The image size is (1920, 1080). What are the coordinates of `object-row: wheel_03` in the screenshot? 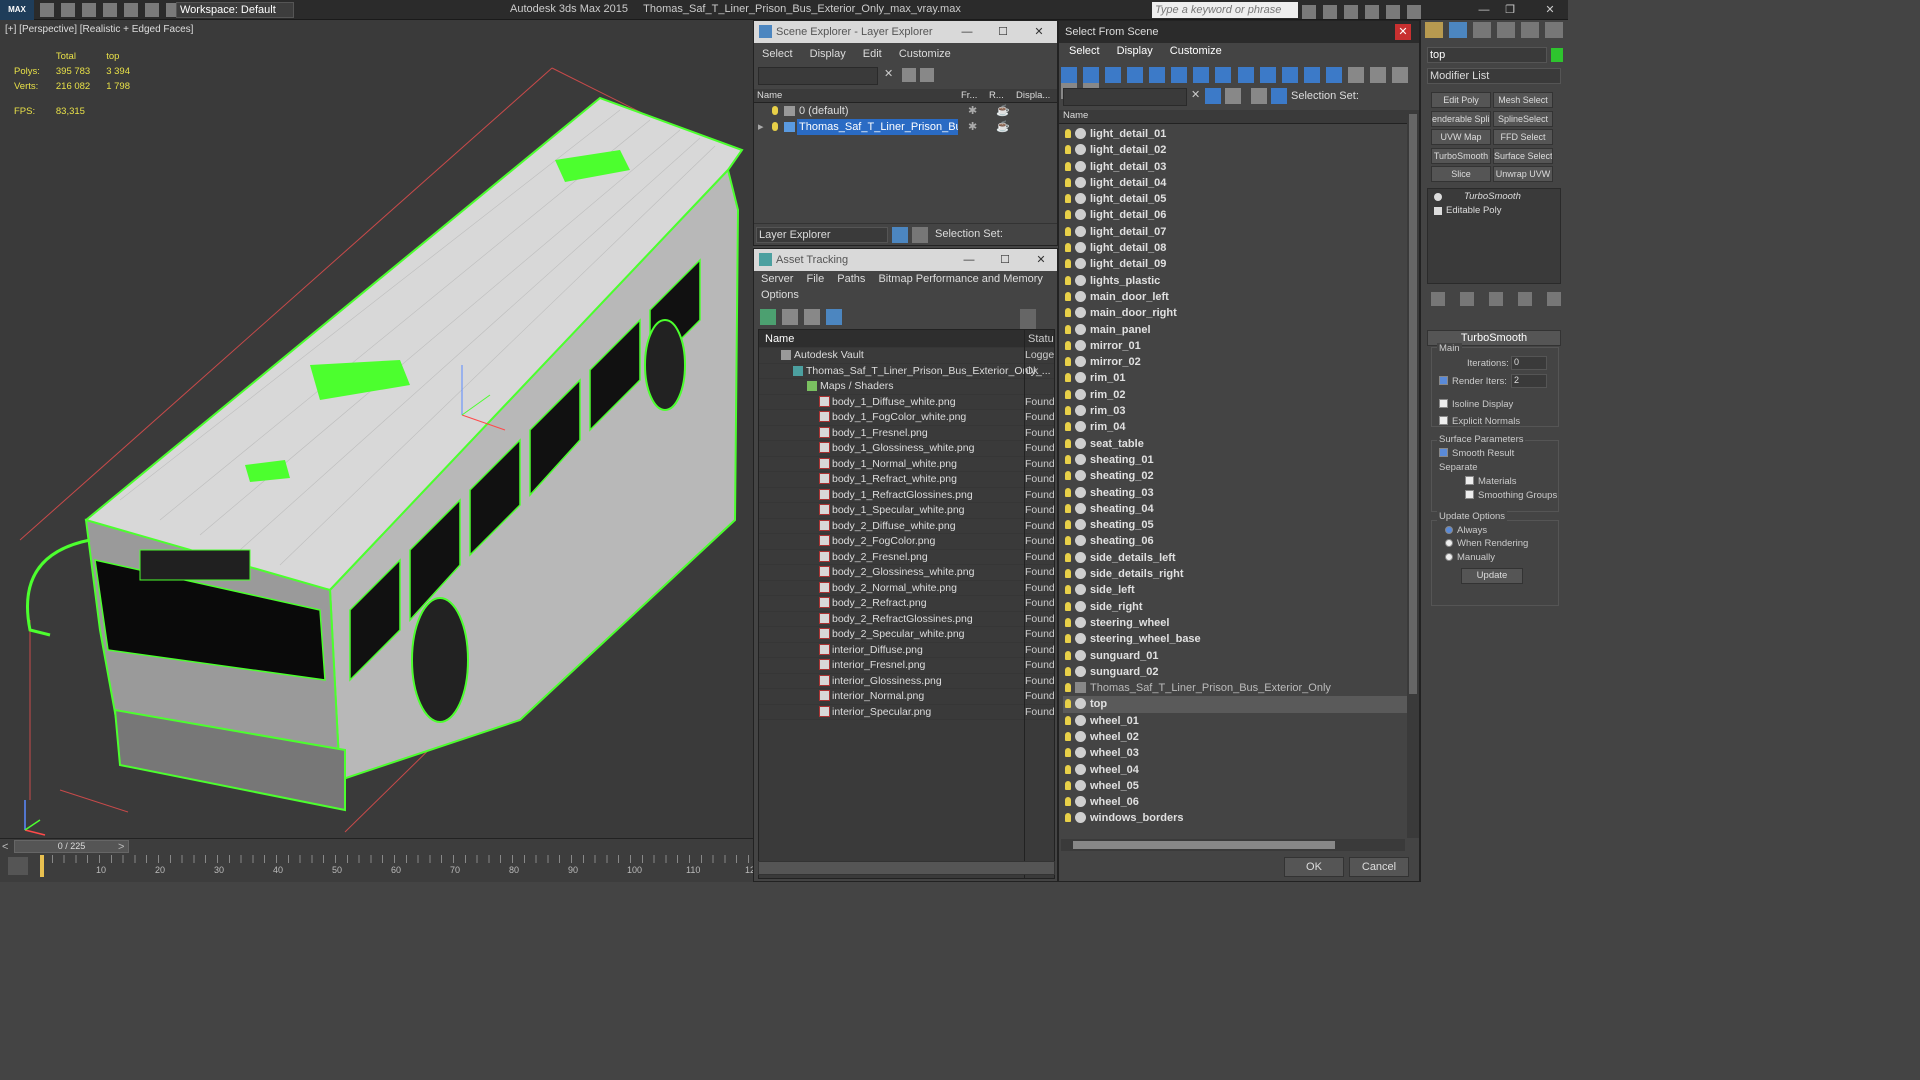 It's located at (1236, 753).